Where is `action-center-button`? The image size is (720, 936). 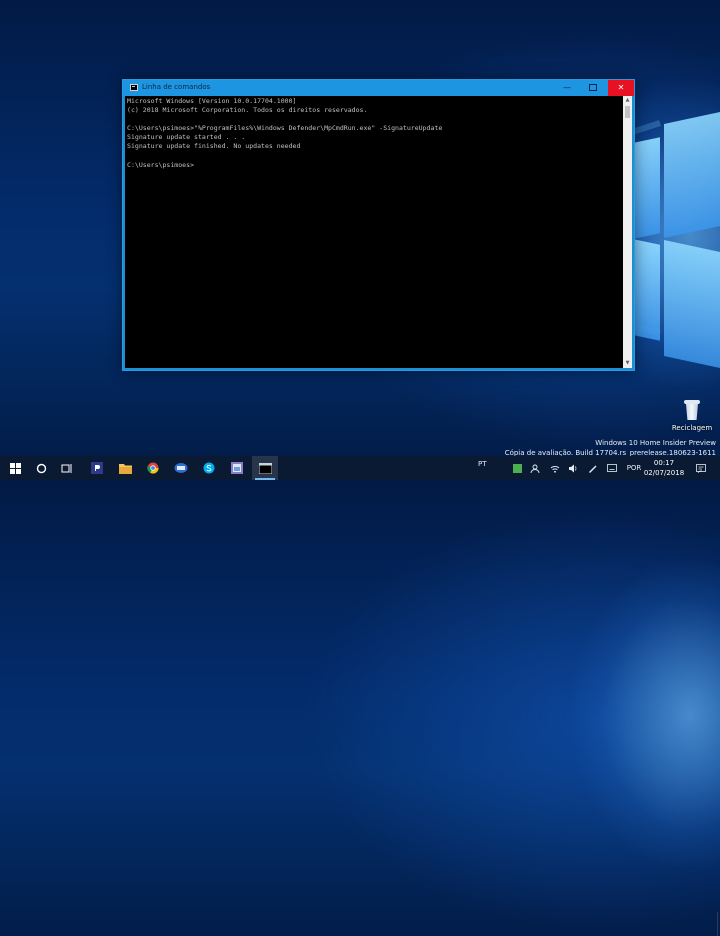
action-center-button is located at coordinates (701, 468).